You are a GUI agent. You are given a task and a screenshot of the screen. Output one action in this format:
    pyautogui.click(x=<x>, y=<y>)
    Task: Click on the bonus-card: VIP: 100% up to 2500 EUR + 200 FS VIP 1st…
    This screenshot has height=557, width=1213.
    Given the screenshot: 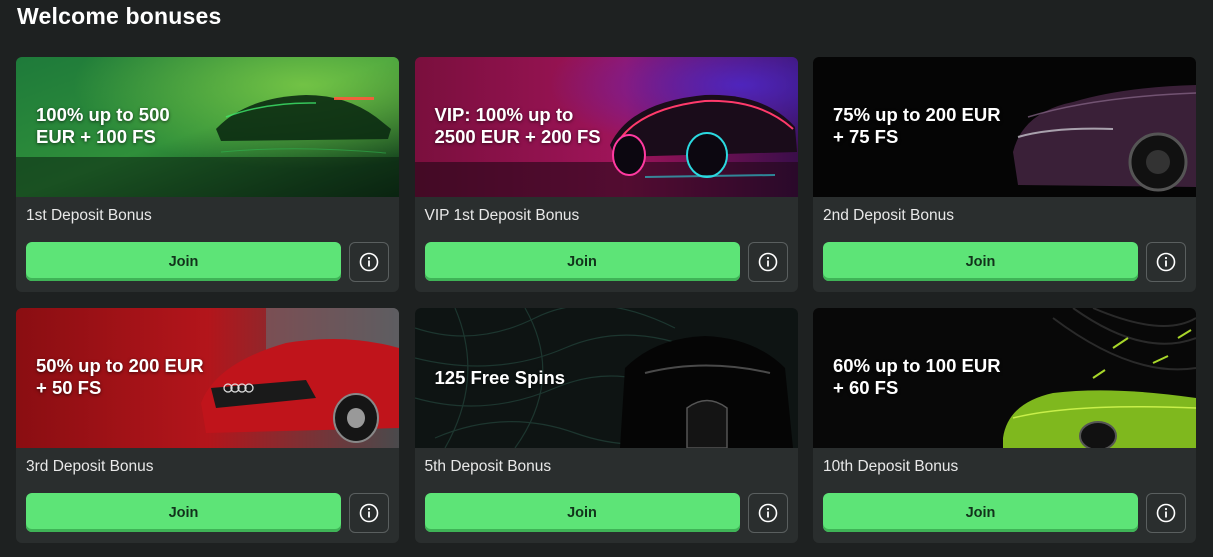 What is the action you would take?
    pyautogui.click(x=606, y=174)
    